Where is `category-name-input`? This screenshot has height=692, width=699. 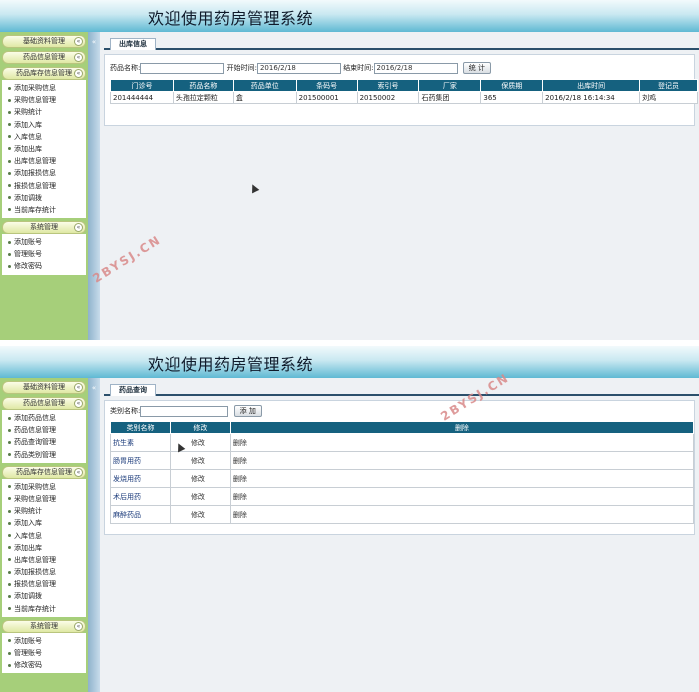
category-name-input is located at coordinates (184, 411).